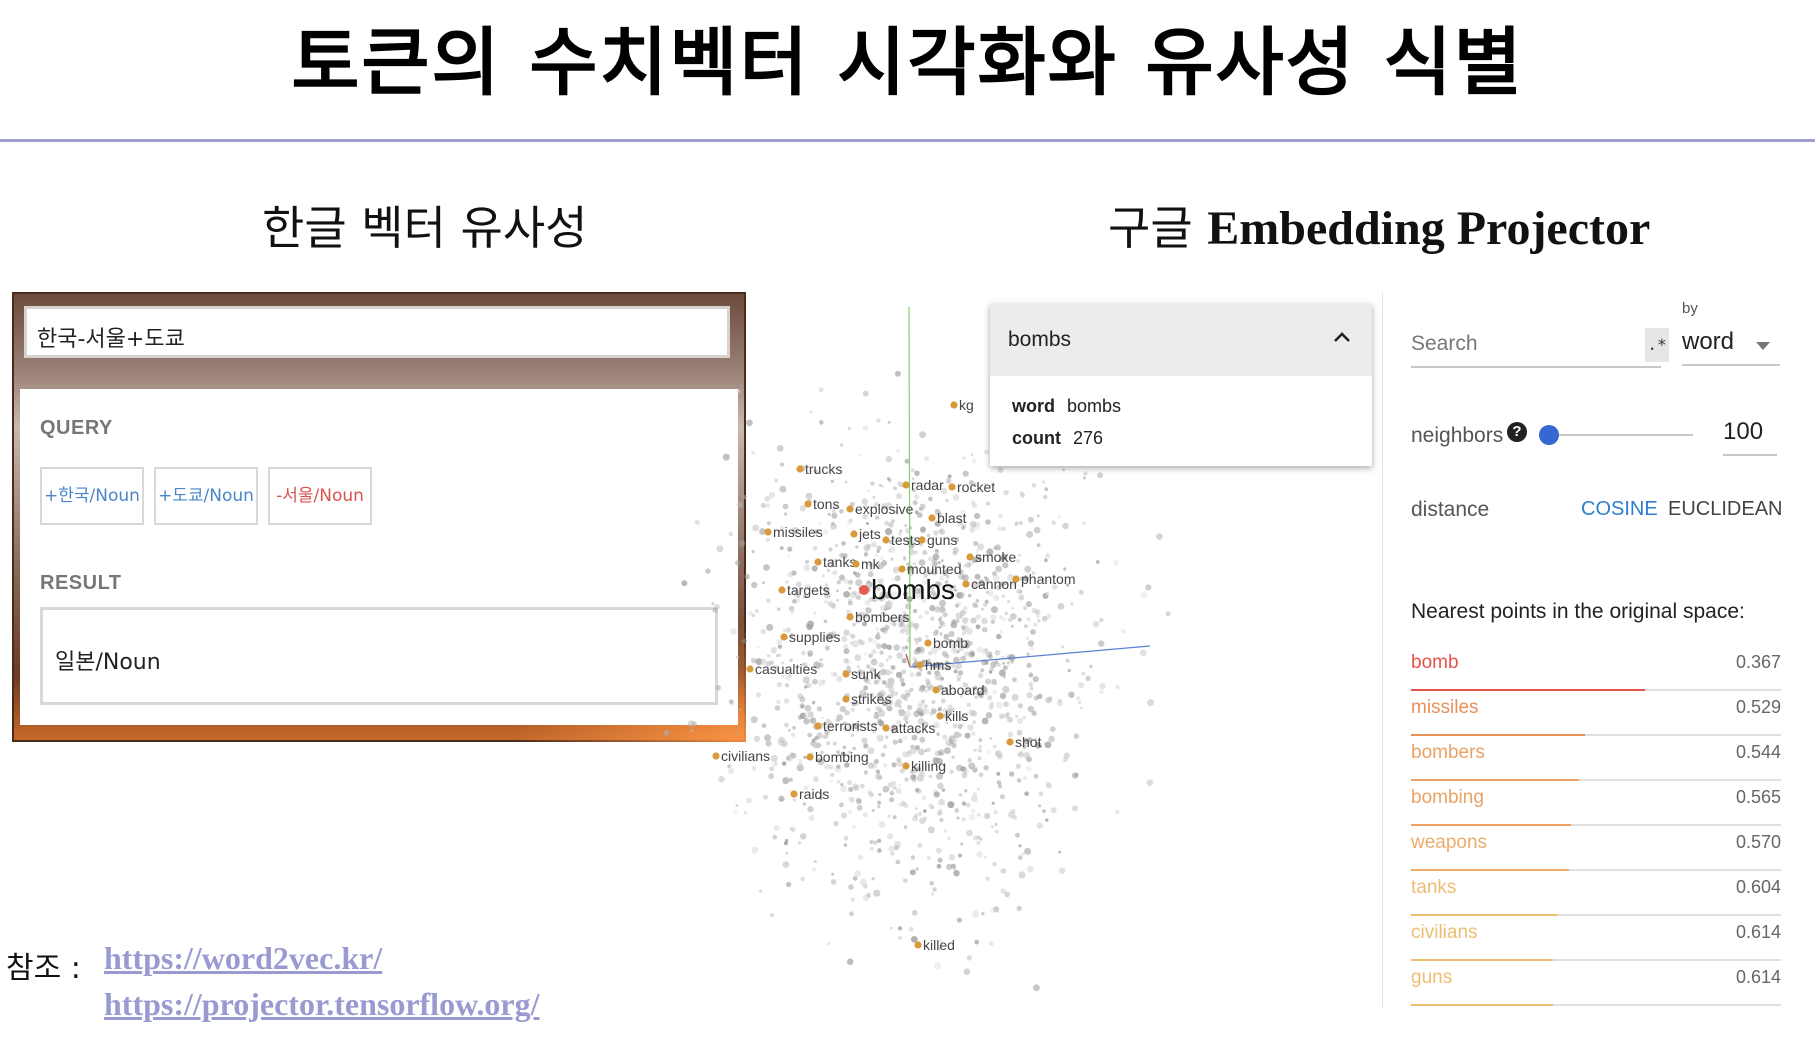  Describe the element at coordinates (1447, 798) in the screenshot. I see `nearest-point-word: bombing` at that location.